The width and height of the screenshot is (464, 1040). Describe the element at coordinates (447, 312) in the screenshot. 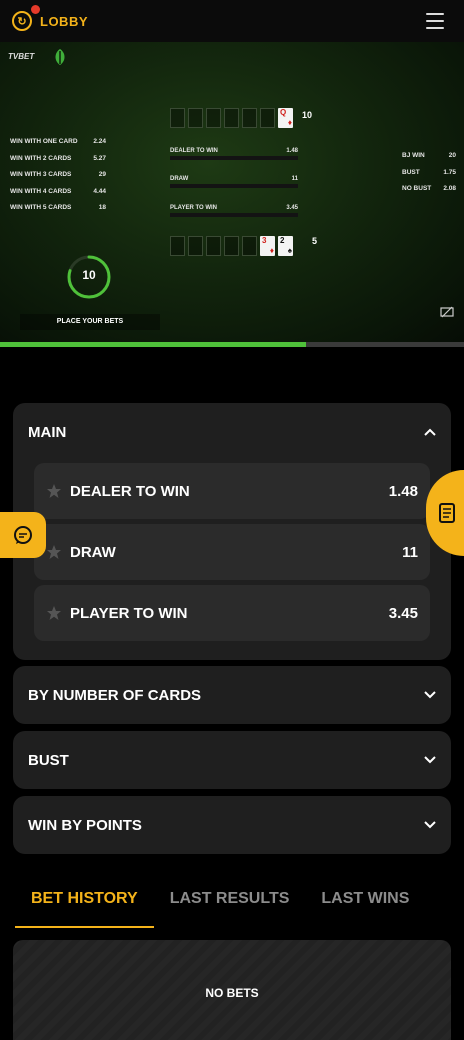

I see `video-off-icon` at that location.